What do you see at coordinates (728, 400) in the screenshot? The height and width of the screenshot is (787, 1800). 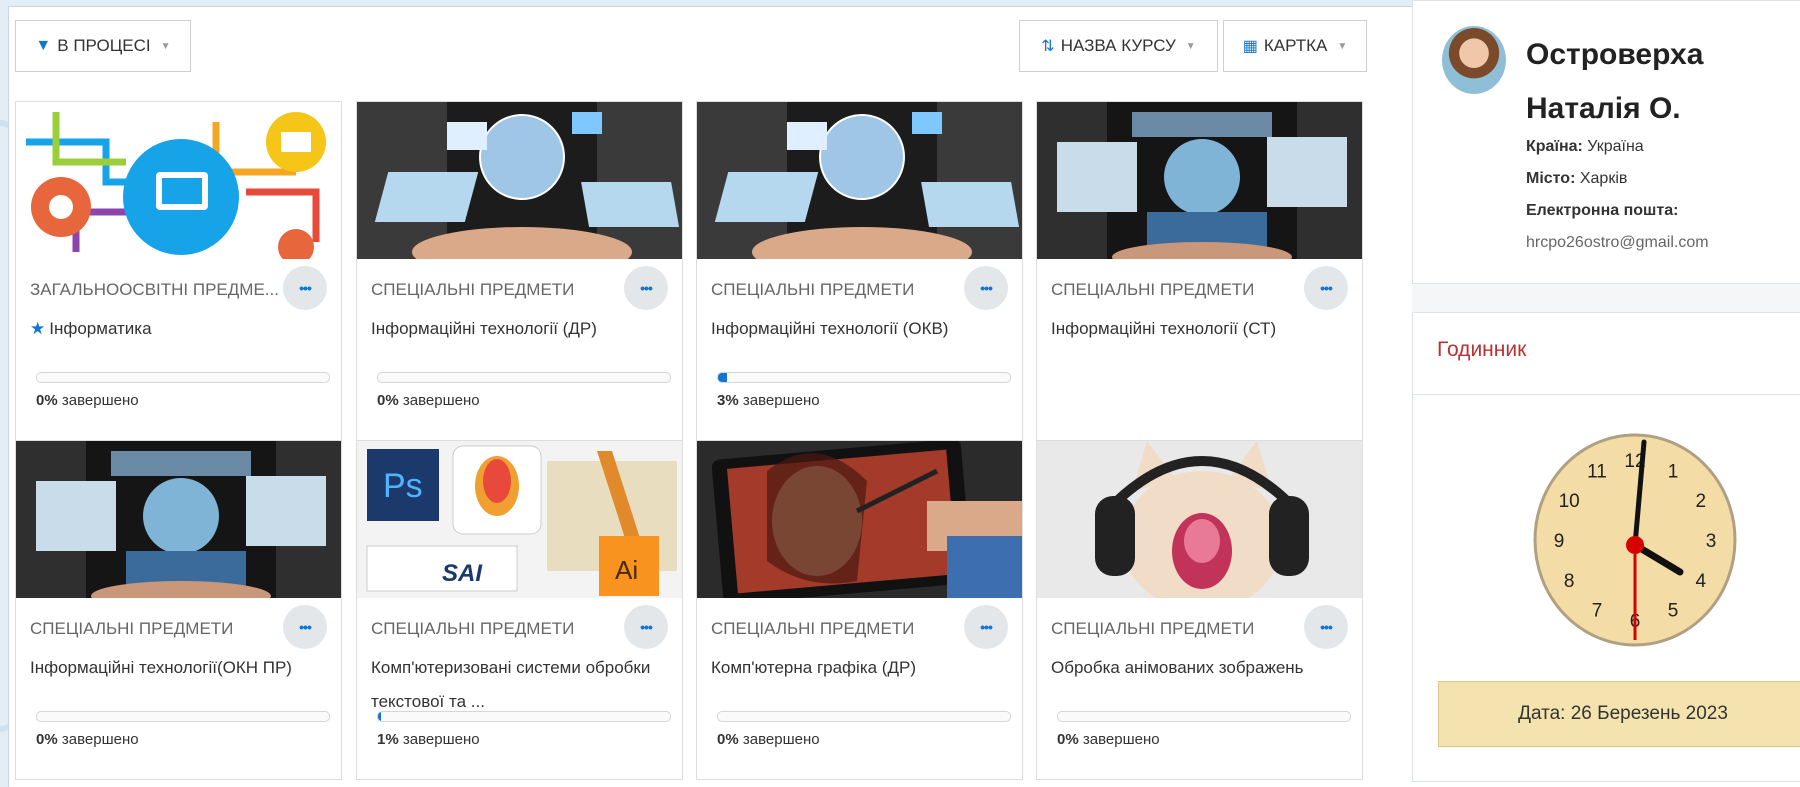 I see `progress-percent: 3%` at bounding box center [728, 400].